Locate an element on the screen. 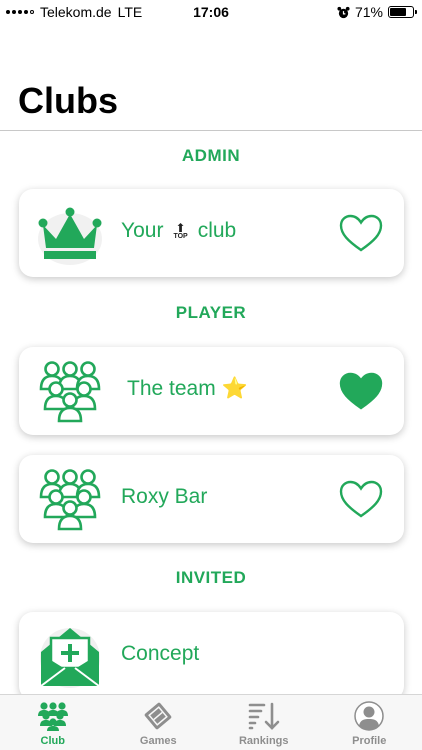  club-name-your-club: Your ⬆ TOP club is located at coordinates (178, 231).